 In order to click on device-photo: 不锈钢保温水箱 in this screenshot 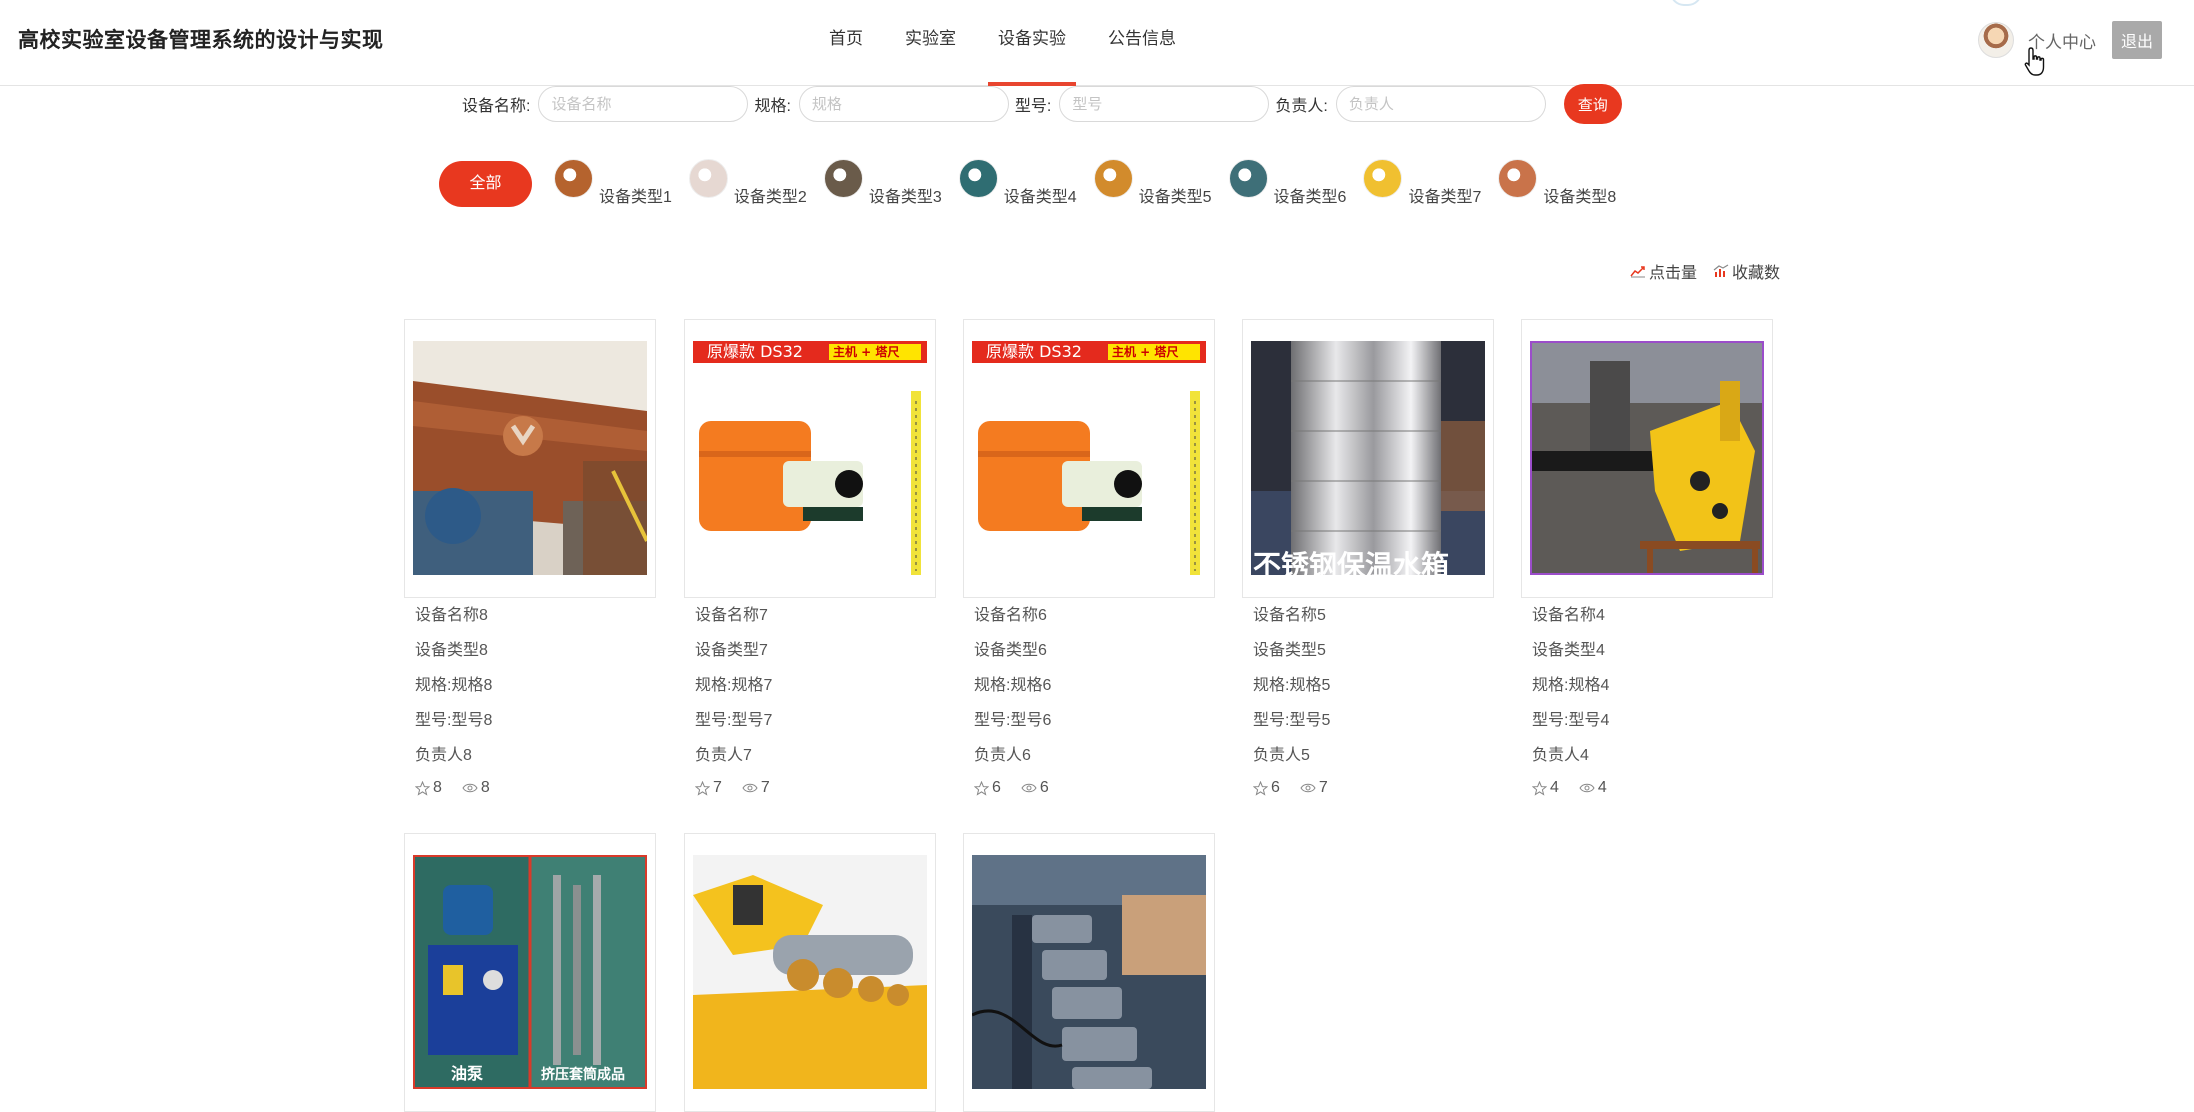, I will do `click(1368, 458)`.